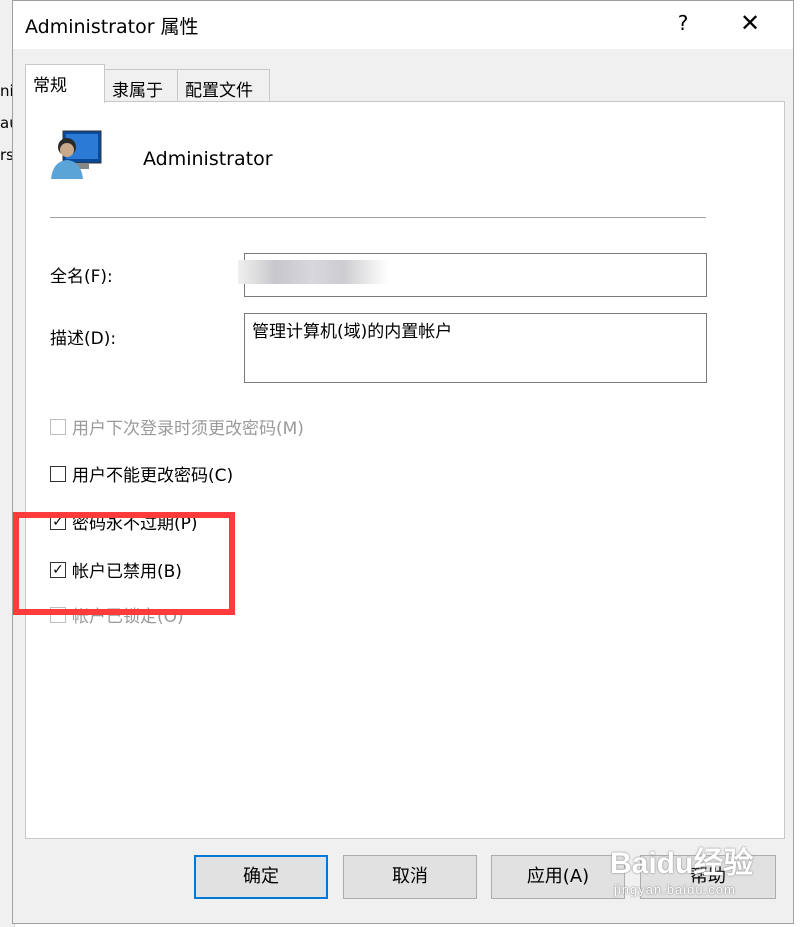 The image size is (800, 927). I want to click on checkbox-label: 用户不能更改密码(C), so click(153, 476).